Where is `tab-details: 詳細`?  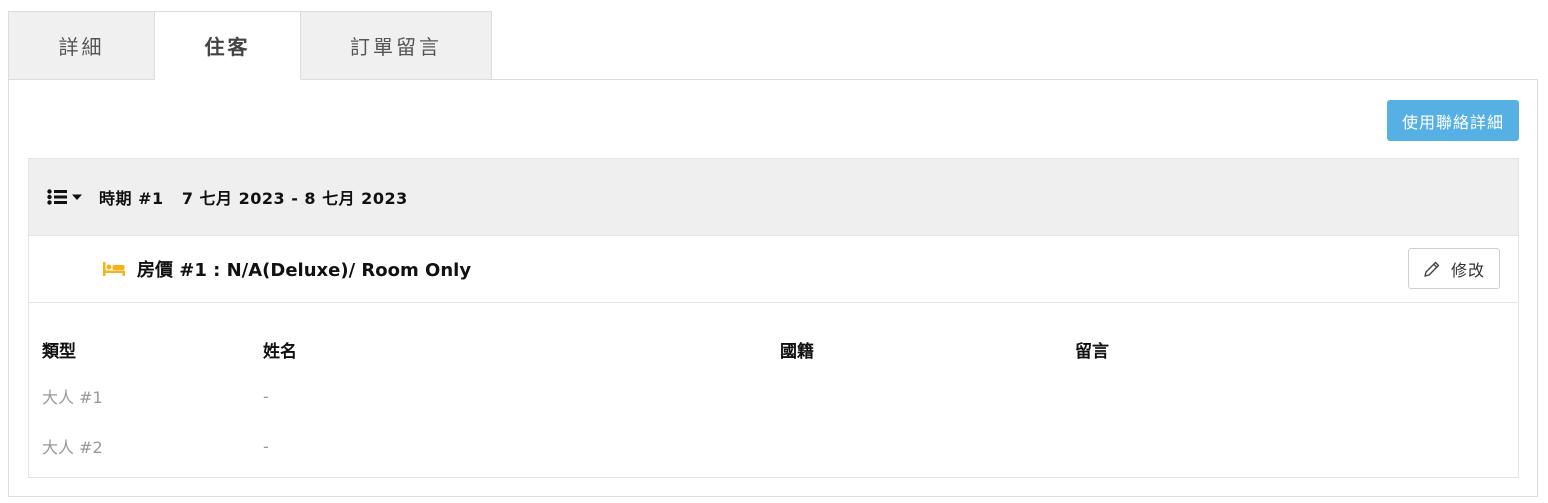
tab-details: 詳細 is located at coordinates (81, 45).